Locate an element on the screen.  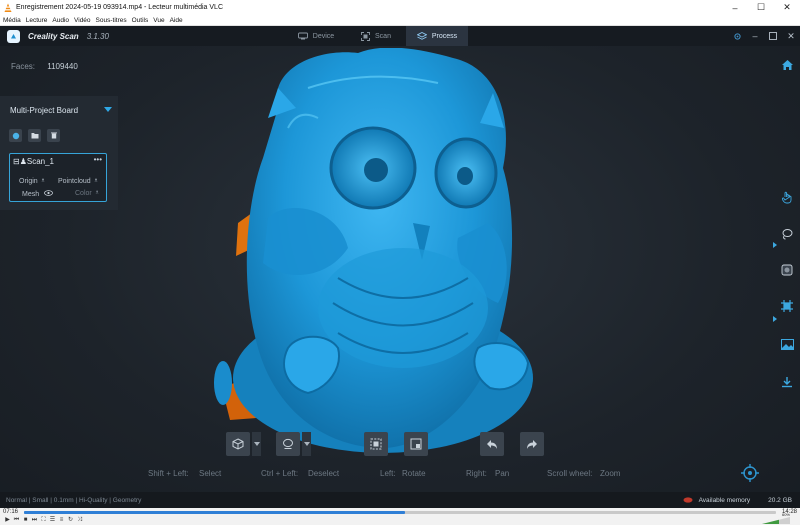
hint-select: Select is located at coordinates (210, 473).